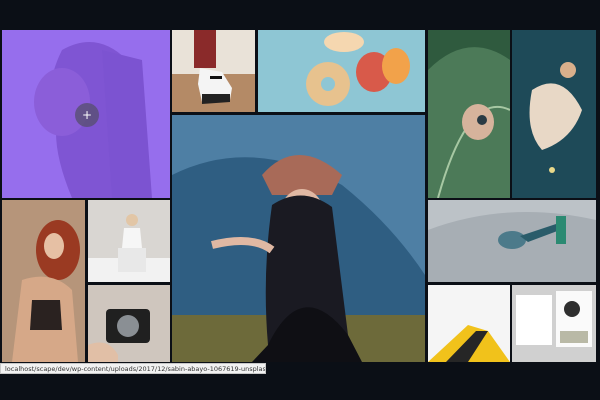 The height and width of the screenshot is (400, 600). Describe the element at coordinates (554, 114) in the screenshot. I see `gallery-tile-underwater-dress` at that location.